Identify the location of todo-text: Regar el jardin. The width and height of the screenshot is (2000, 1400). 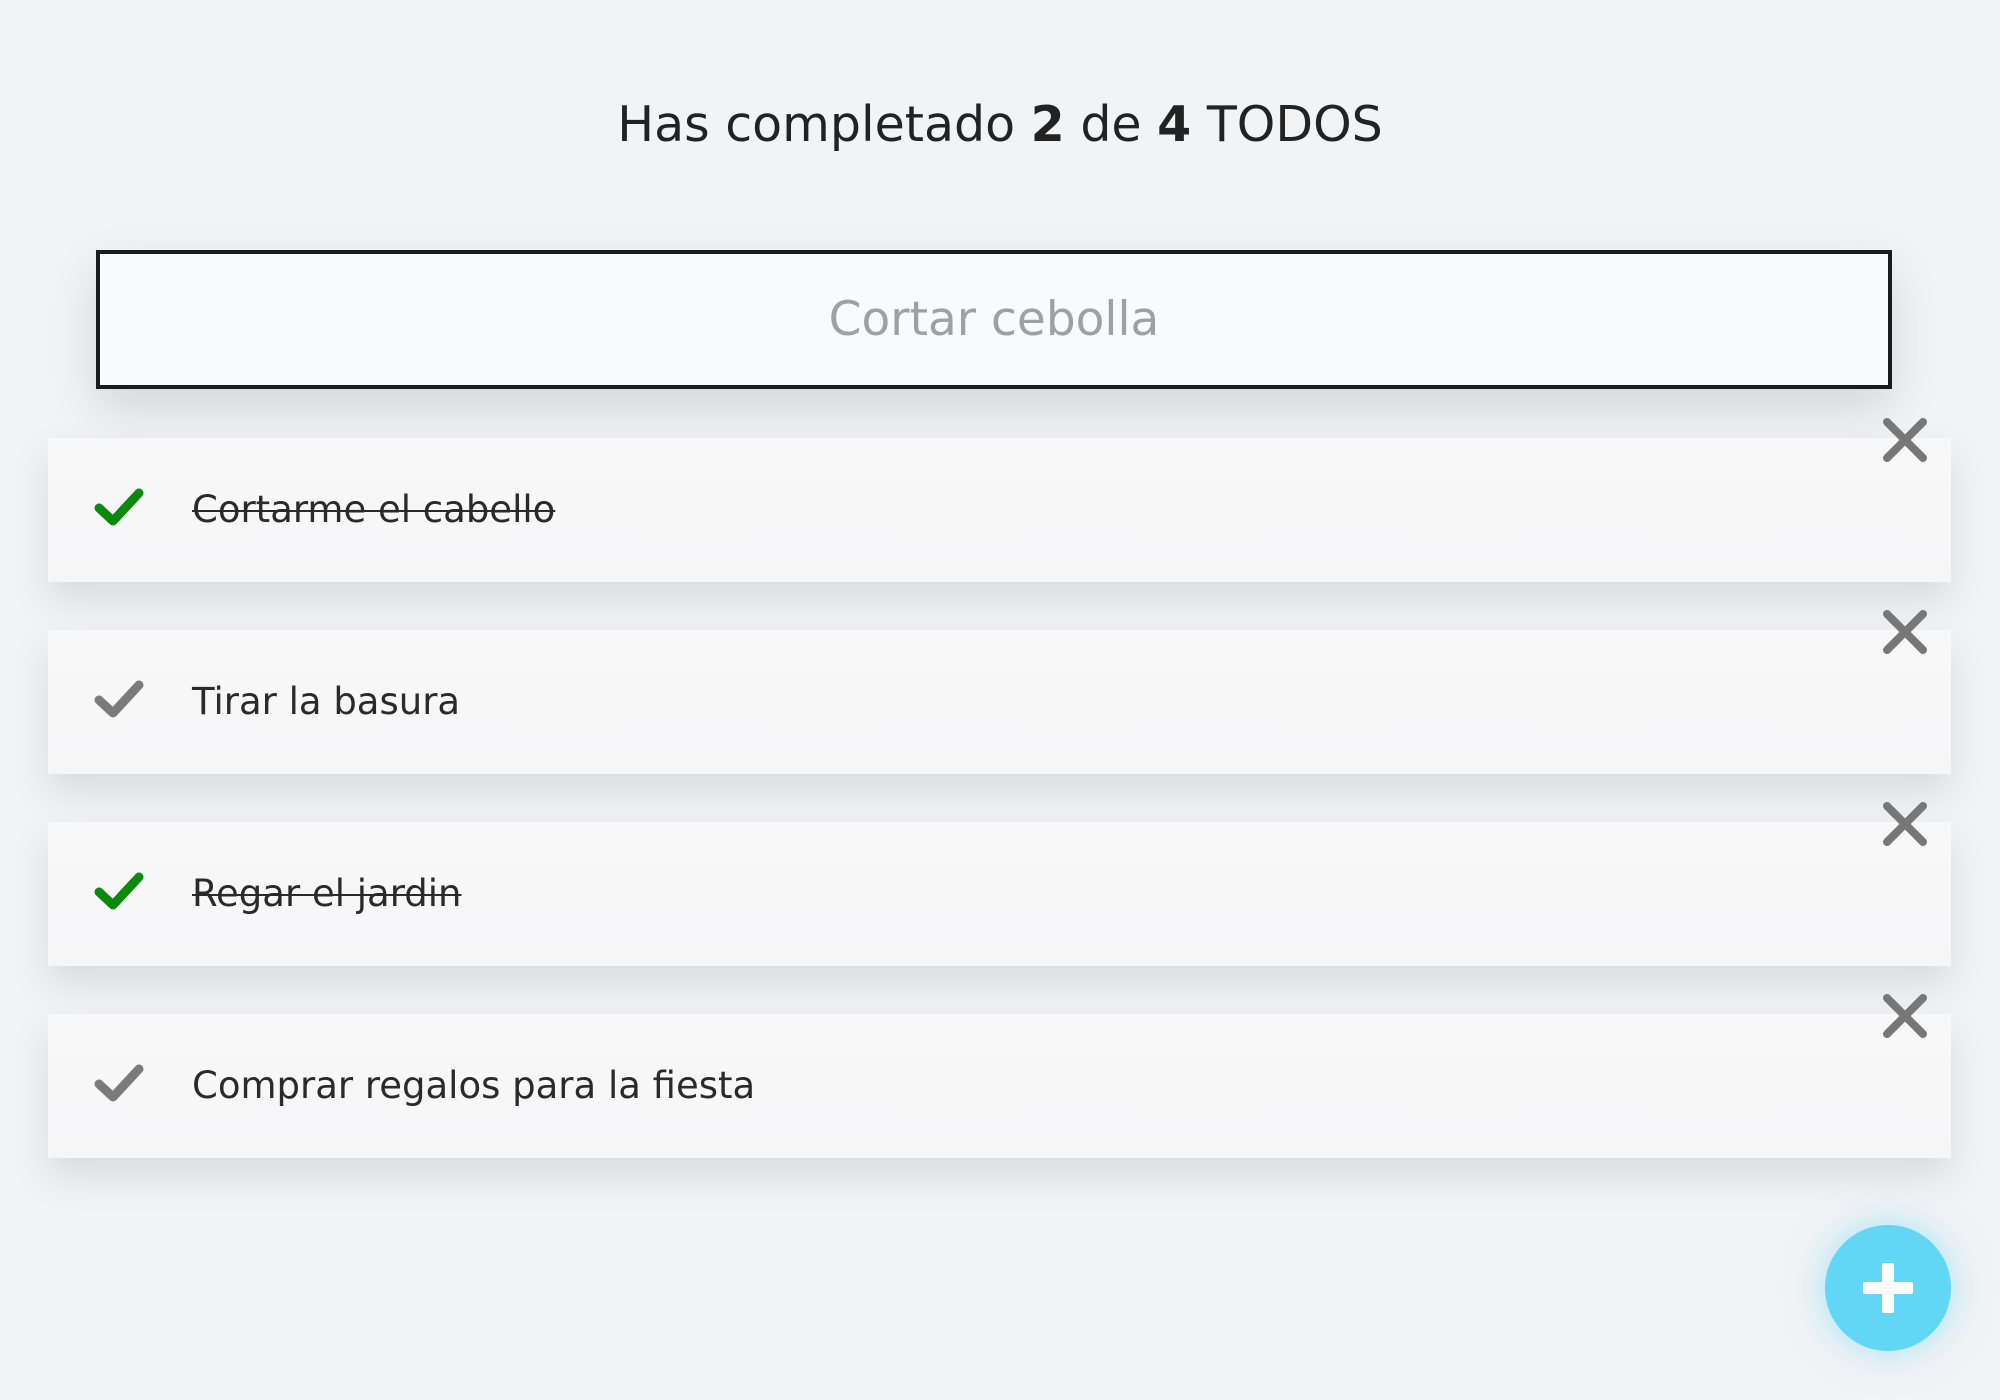
(327, 893).